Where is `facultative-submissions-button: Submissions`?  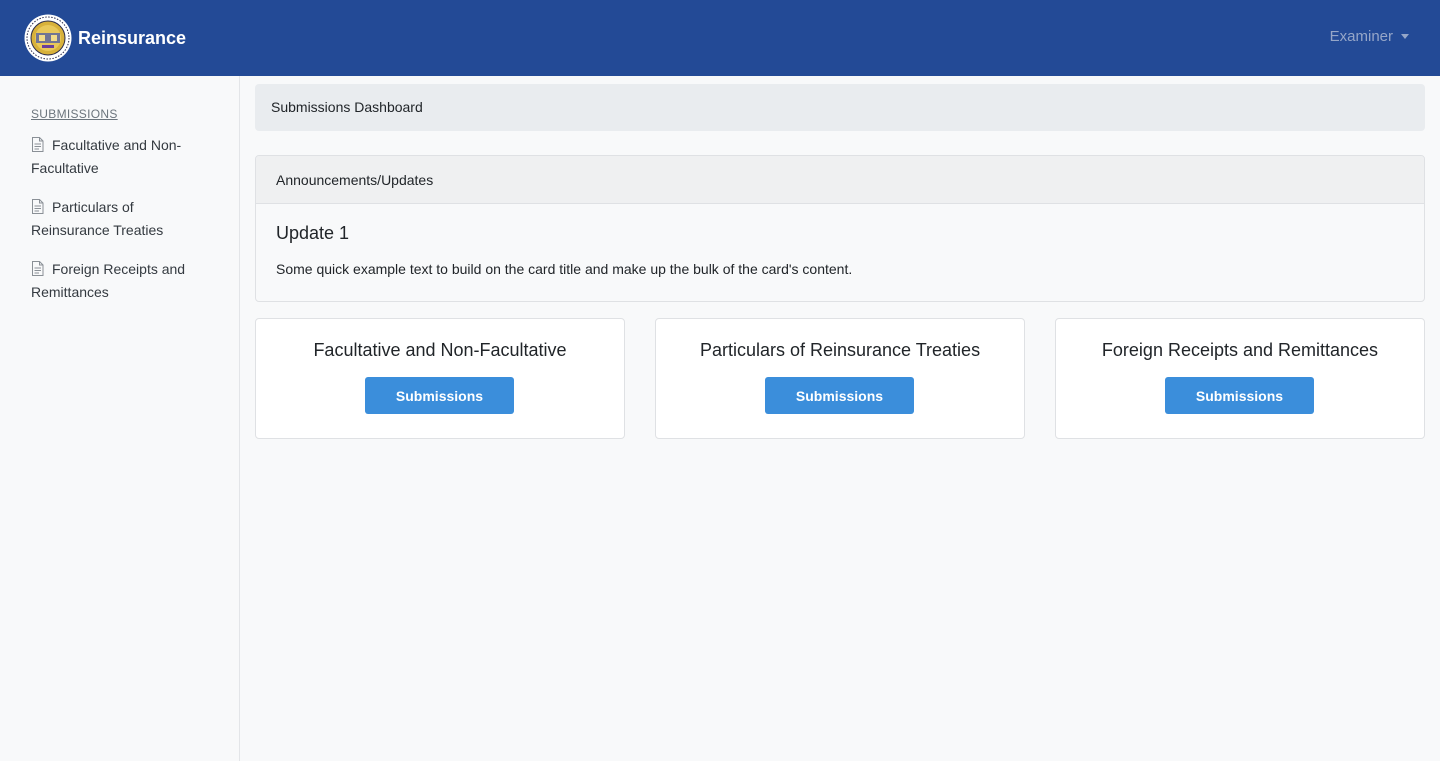
facultative-submissions-button: Submissions is located at coordinates (439, 395).